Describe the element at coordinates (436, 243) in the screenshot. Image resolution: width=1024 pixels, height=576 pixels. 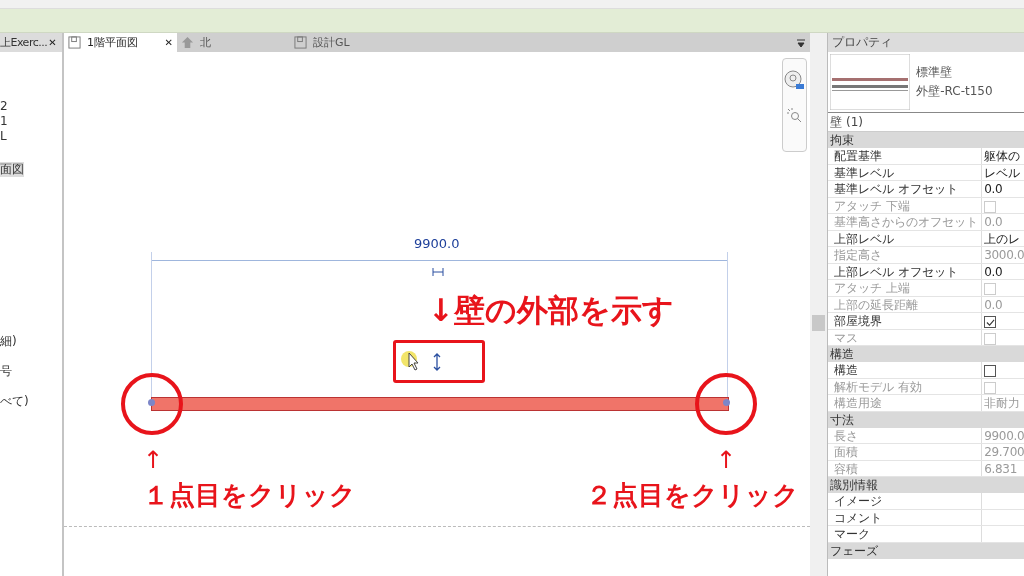
I see `dimension-text: 9900.0` at that location.